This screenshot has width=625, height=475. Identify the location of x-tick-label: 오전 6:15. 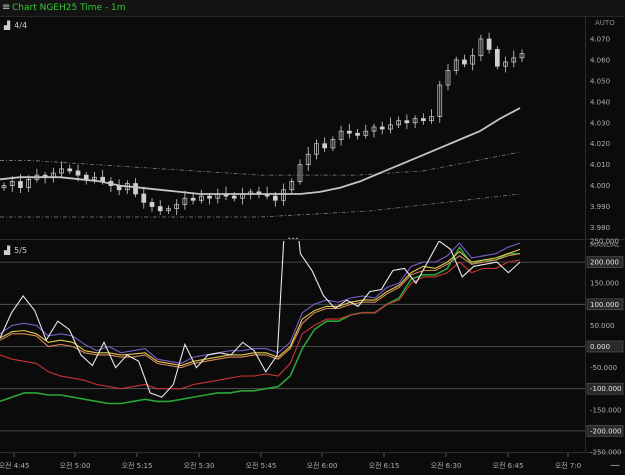
(384, 465).